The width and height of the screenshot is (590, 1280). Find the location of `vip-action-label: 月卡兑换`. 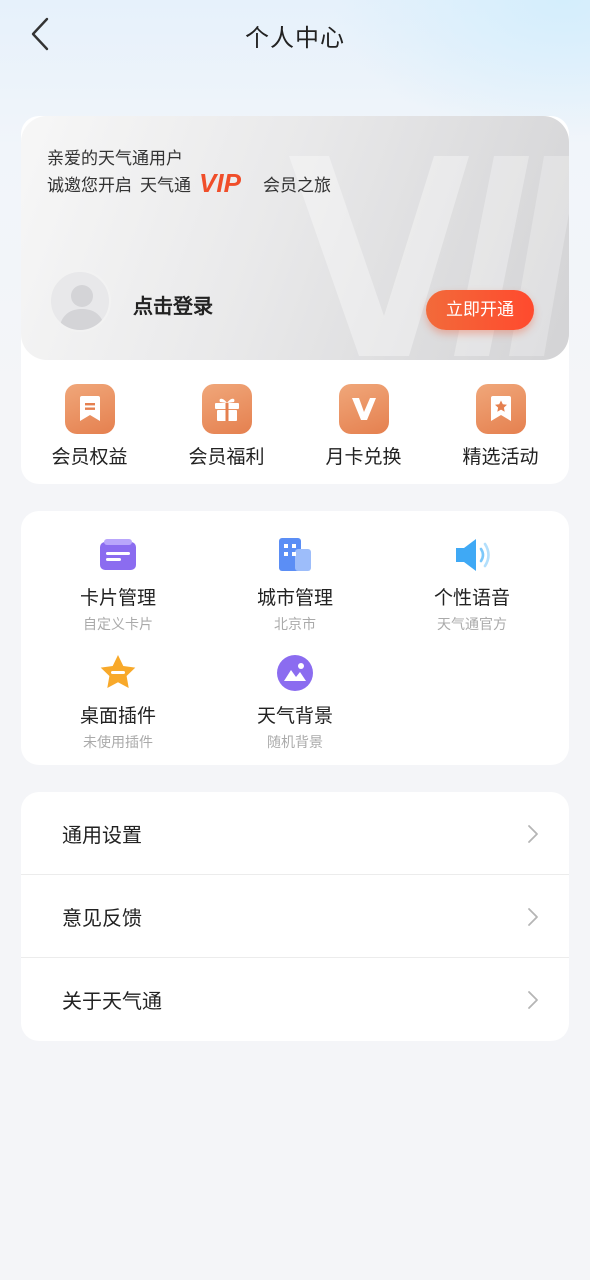

vip-action-label: 月卡兑换 is located at coordinates (363, 457).